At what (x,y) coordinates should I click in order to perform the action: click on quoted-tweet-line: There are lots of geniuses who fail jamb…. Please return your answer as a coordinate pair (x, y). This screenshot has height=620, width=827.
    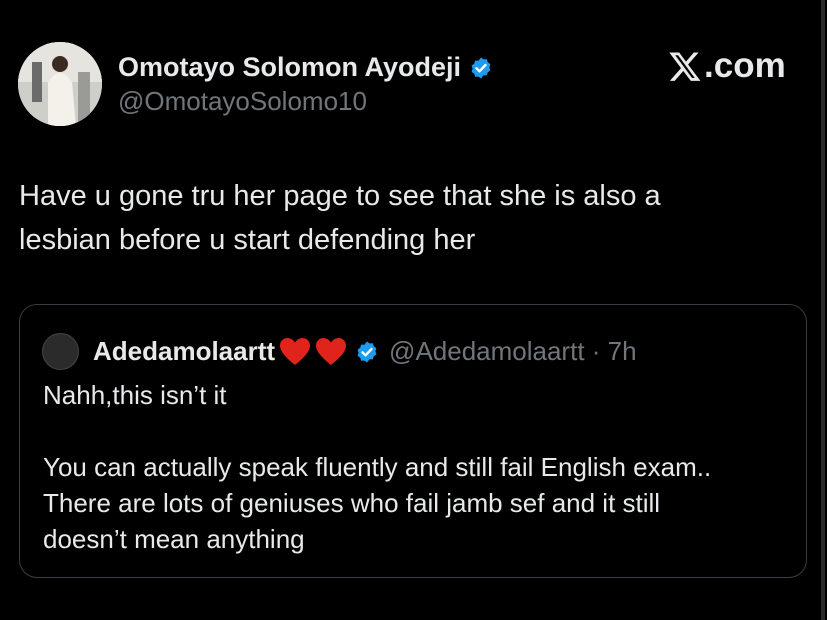
    Looking at the image, I should click on (352, 503).